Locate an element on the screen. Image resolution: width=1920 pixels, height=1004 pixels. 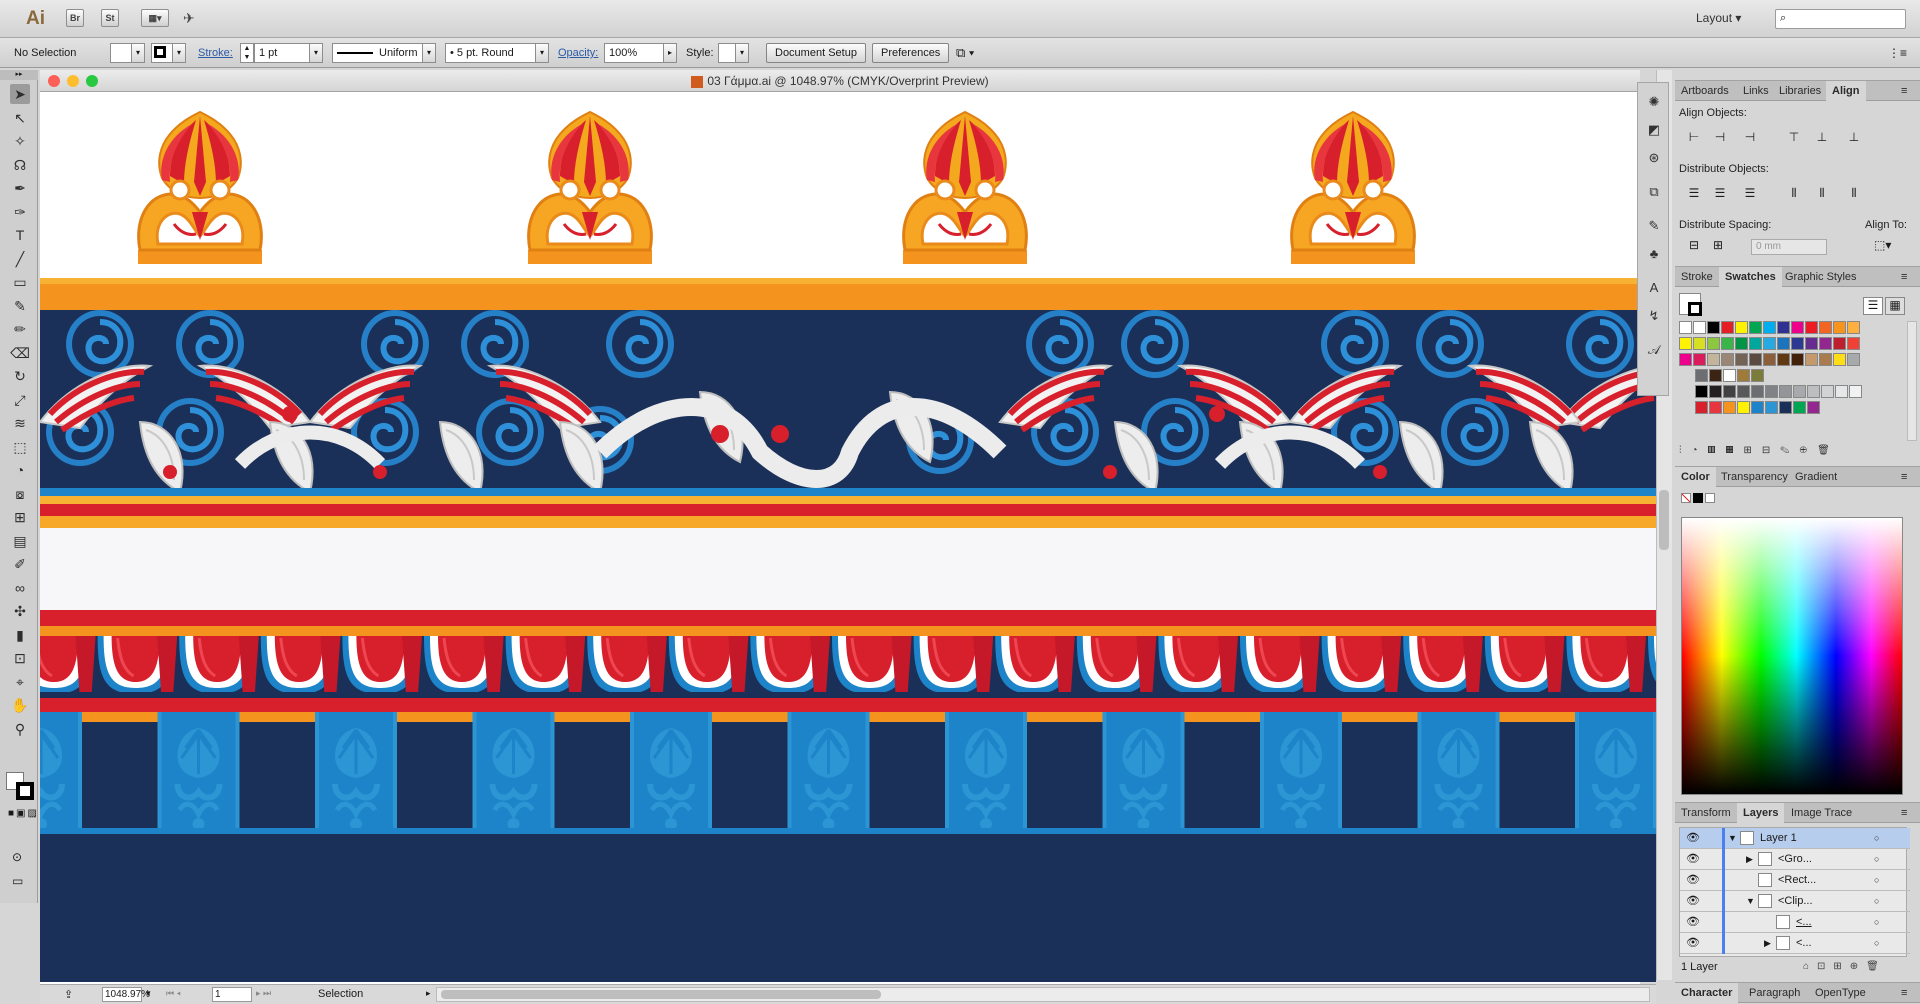
layer-row-clip: 👁 ▼ <Clip... ○ is located at coordinates (1795, 901).